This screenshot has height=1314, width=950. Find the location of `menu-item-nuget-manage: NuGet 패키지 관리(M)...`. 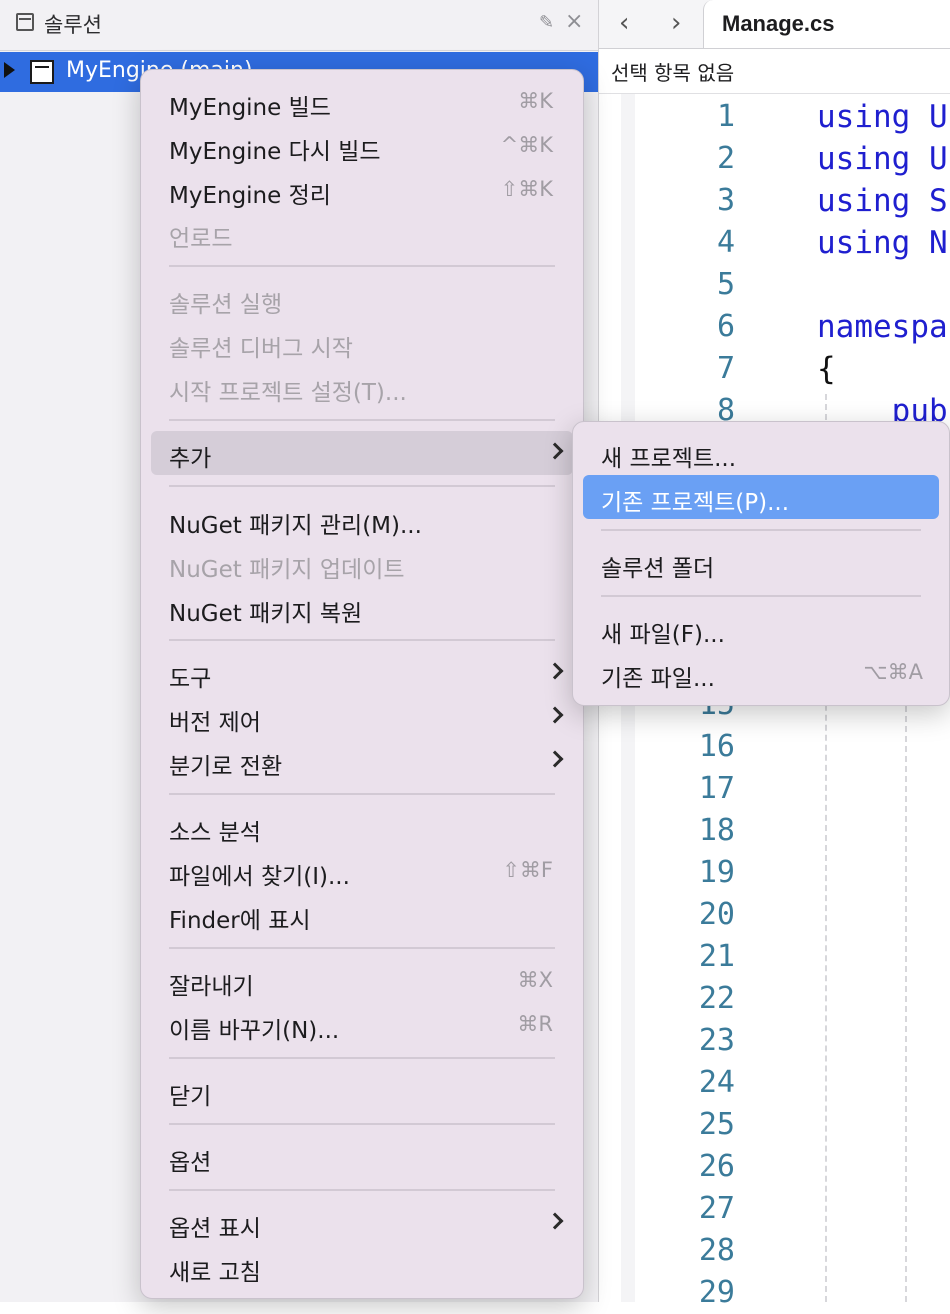

menu-item-nuget-manage: NuGet 패키지 관리(M)... is located at coordinates (362, 520).